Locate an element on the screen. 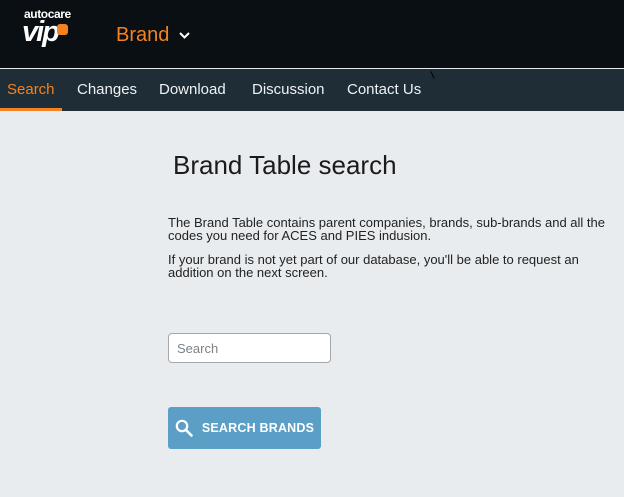 This screenshot has width=624, height=497. brand-dropdown: Brand is located at coordinates (153, 35).